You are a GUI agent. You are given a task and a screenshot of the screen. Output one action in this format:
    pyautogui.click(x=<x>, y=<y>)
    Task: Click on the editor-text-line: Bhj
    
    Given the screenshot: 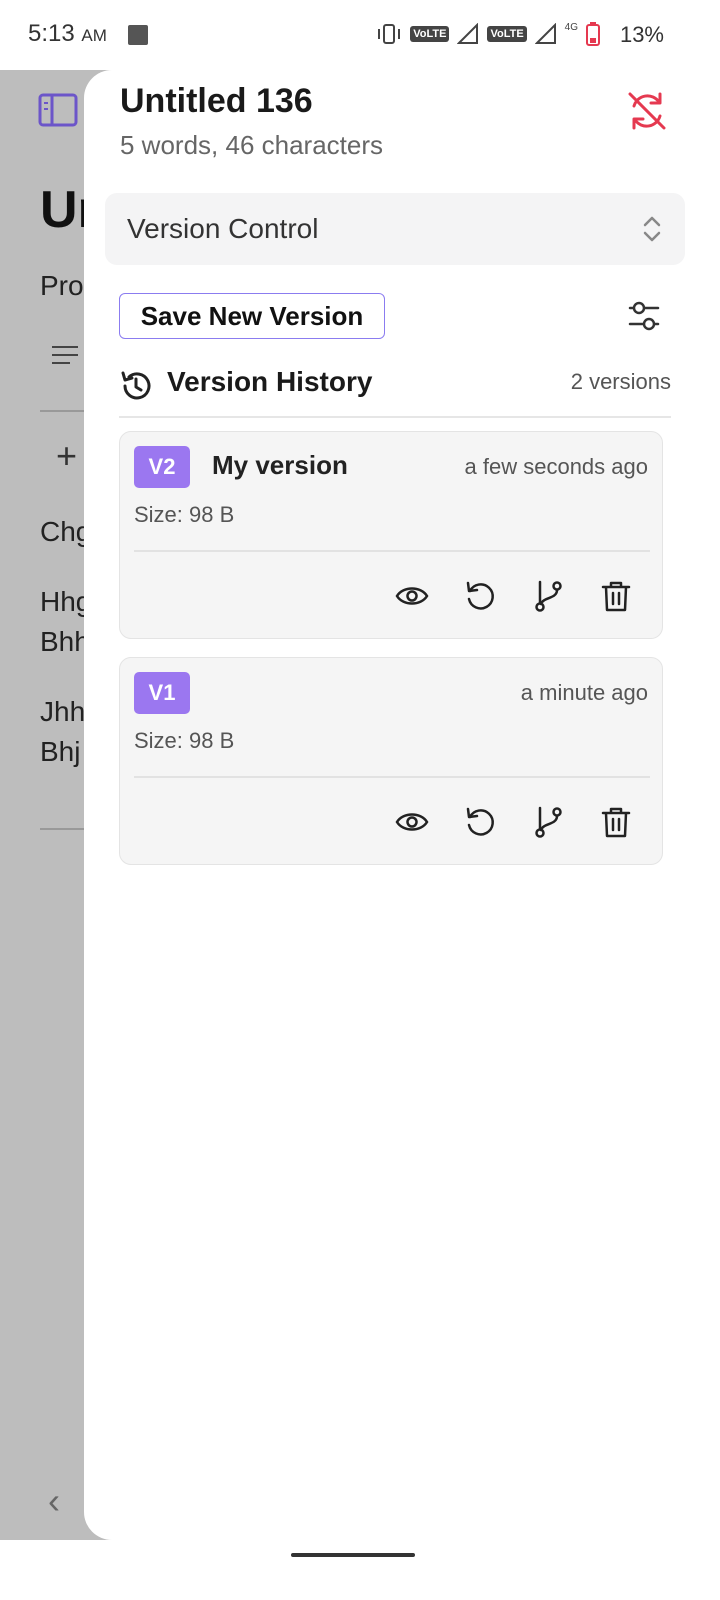 What is the action you would take?
    pyautogui.click(x=60, y=751)
    